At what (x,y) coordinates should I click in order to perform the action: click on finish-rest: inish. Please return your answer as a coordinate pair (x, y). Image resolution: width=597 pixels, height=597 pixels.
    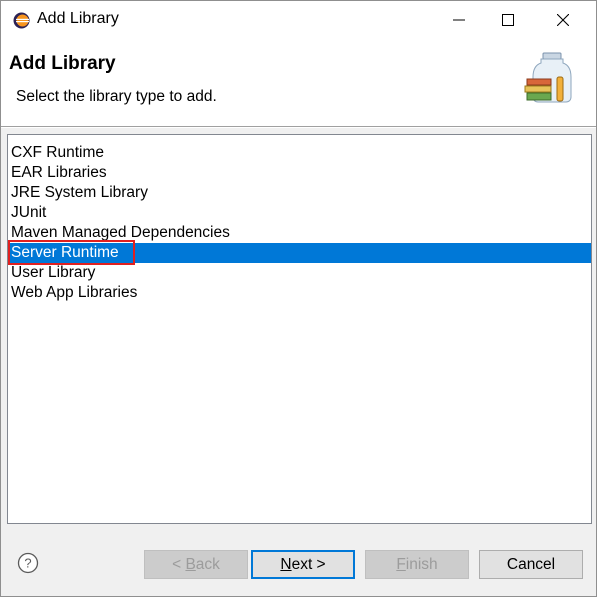
    Looking at the image, I should click on (421, 564).